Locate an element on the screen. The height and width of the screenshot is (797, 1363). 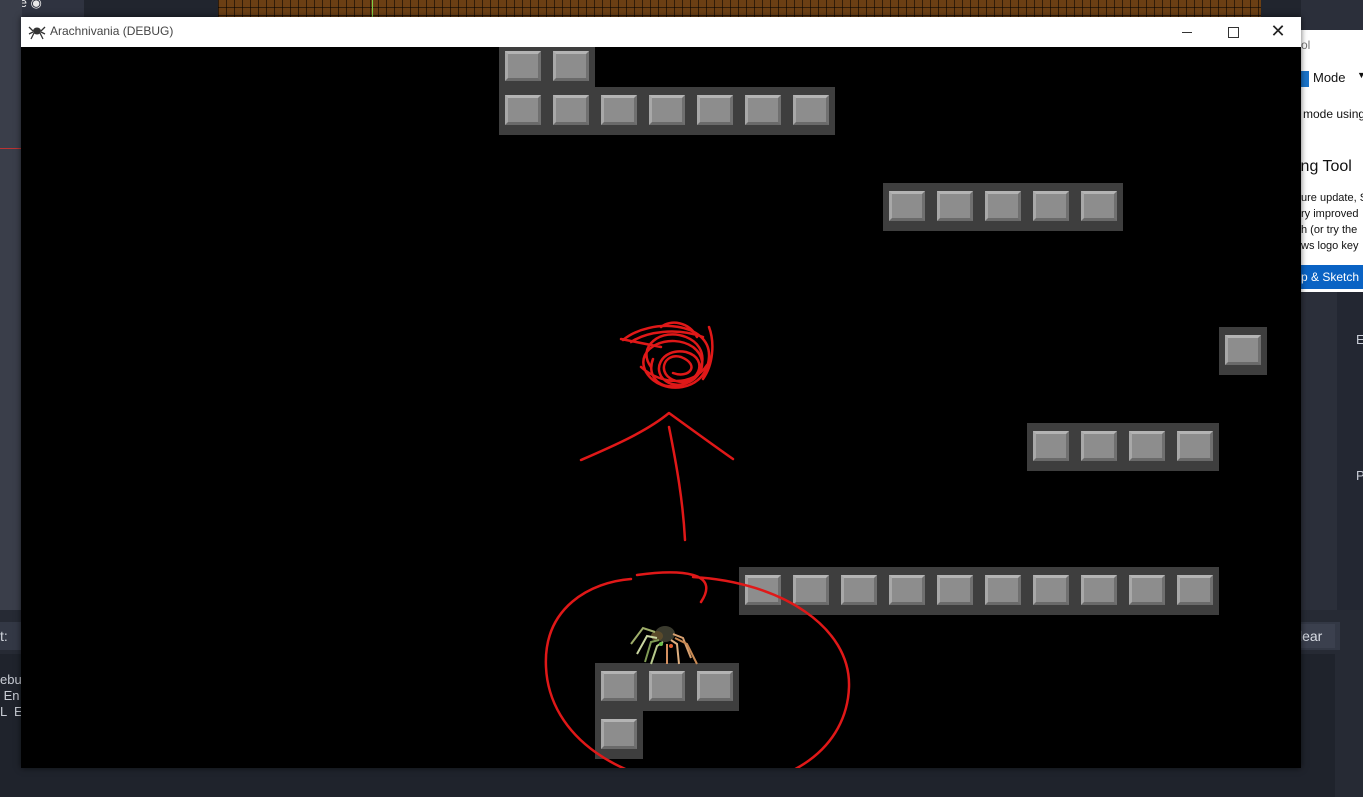
snip-mode-button: Mode ▼ is located at coordinates (1332, 78).